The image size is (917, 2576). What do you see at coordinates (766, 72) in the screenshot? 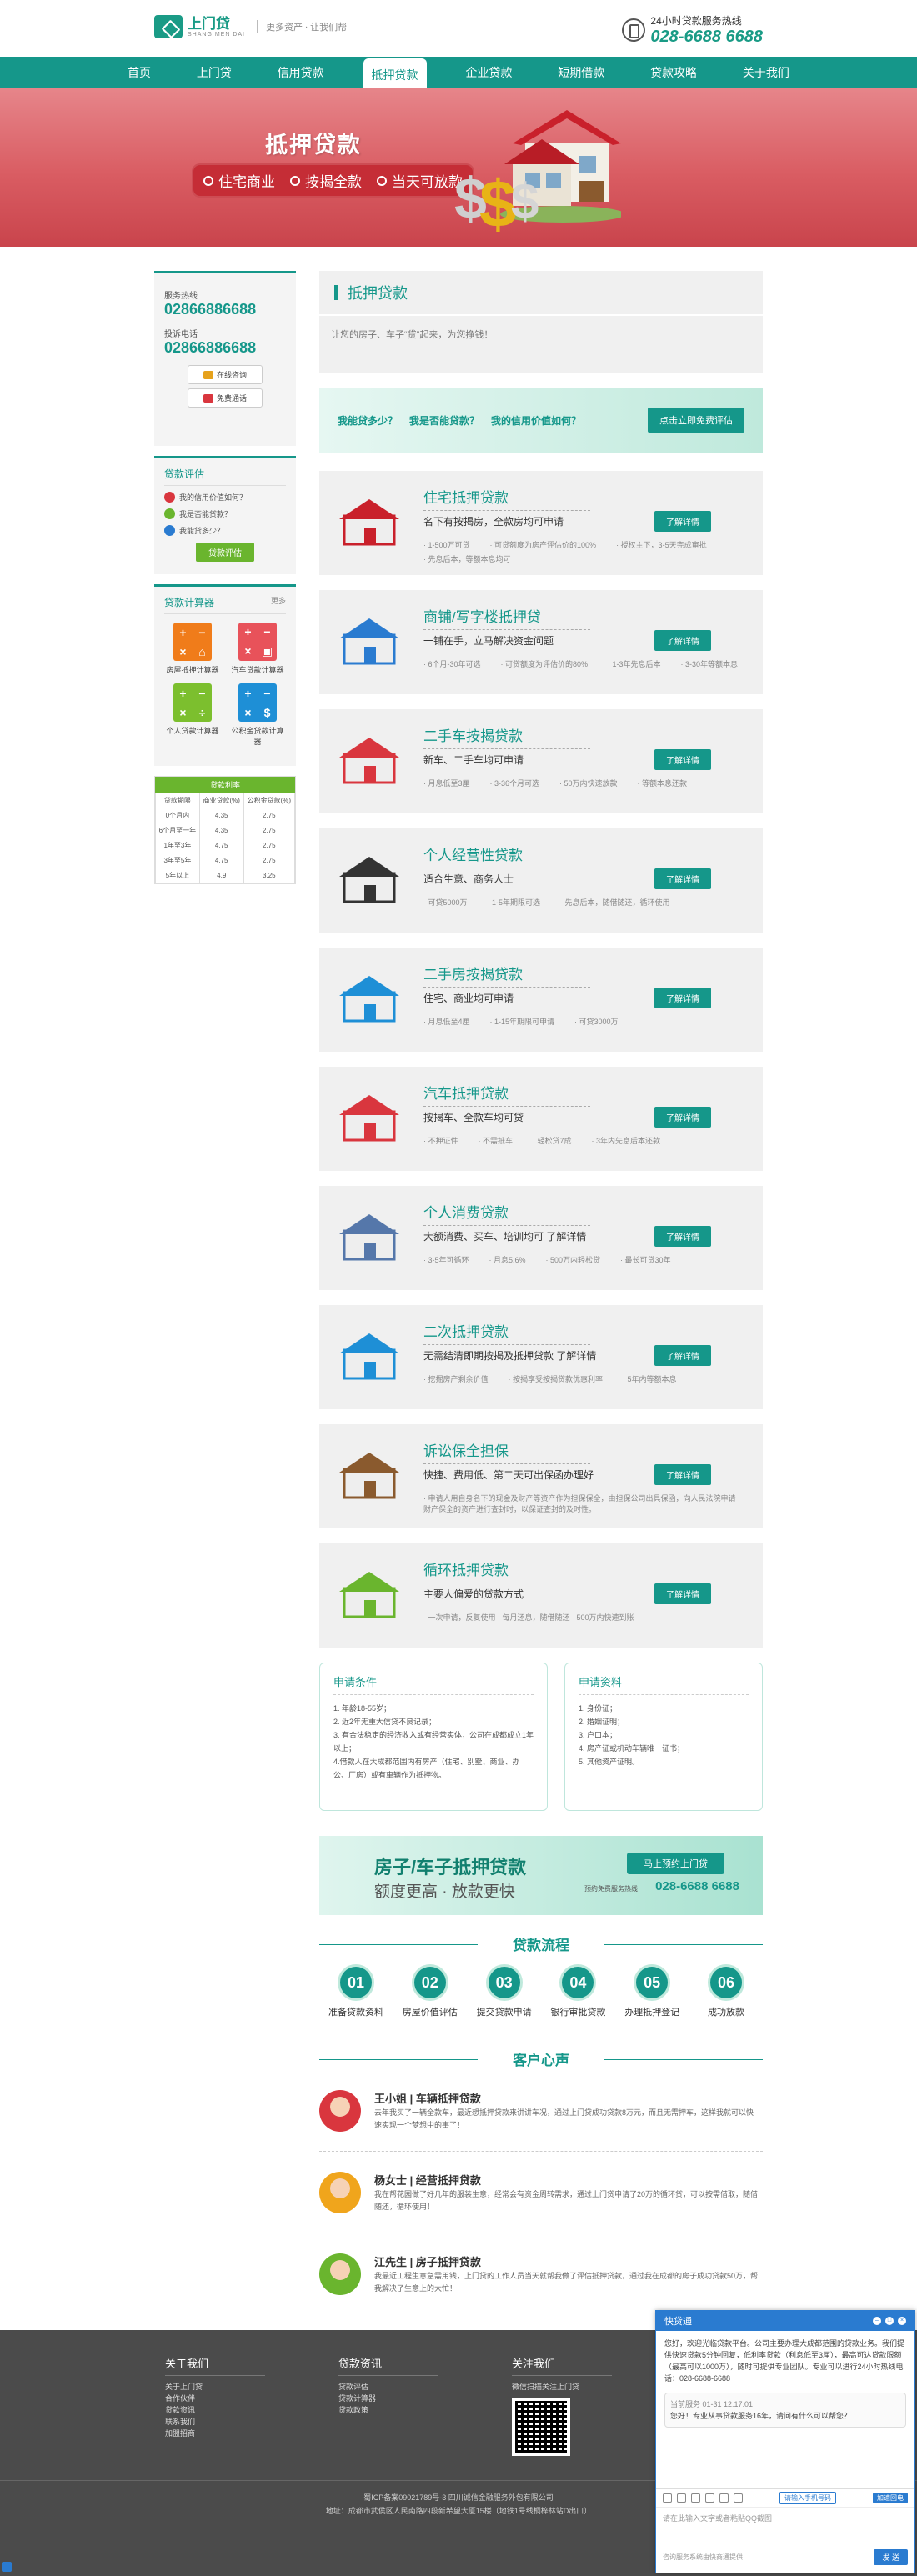
I see `nav-item-about: 关于我们` at bounding box center [766, 72].